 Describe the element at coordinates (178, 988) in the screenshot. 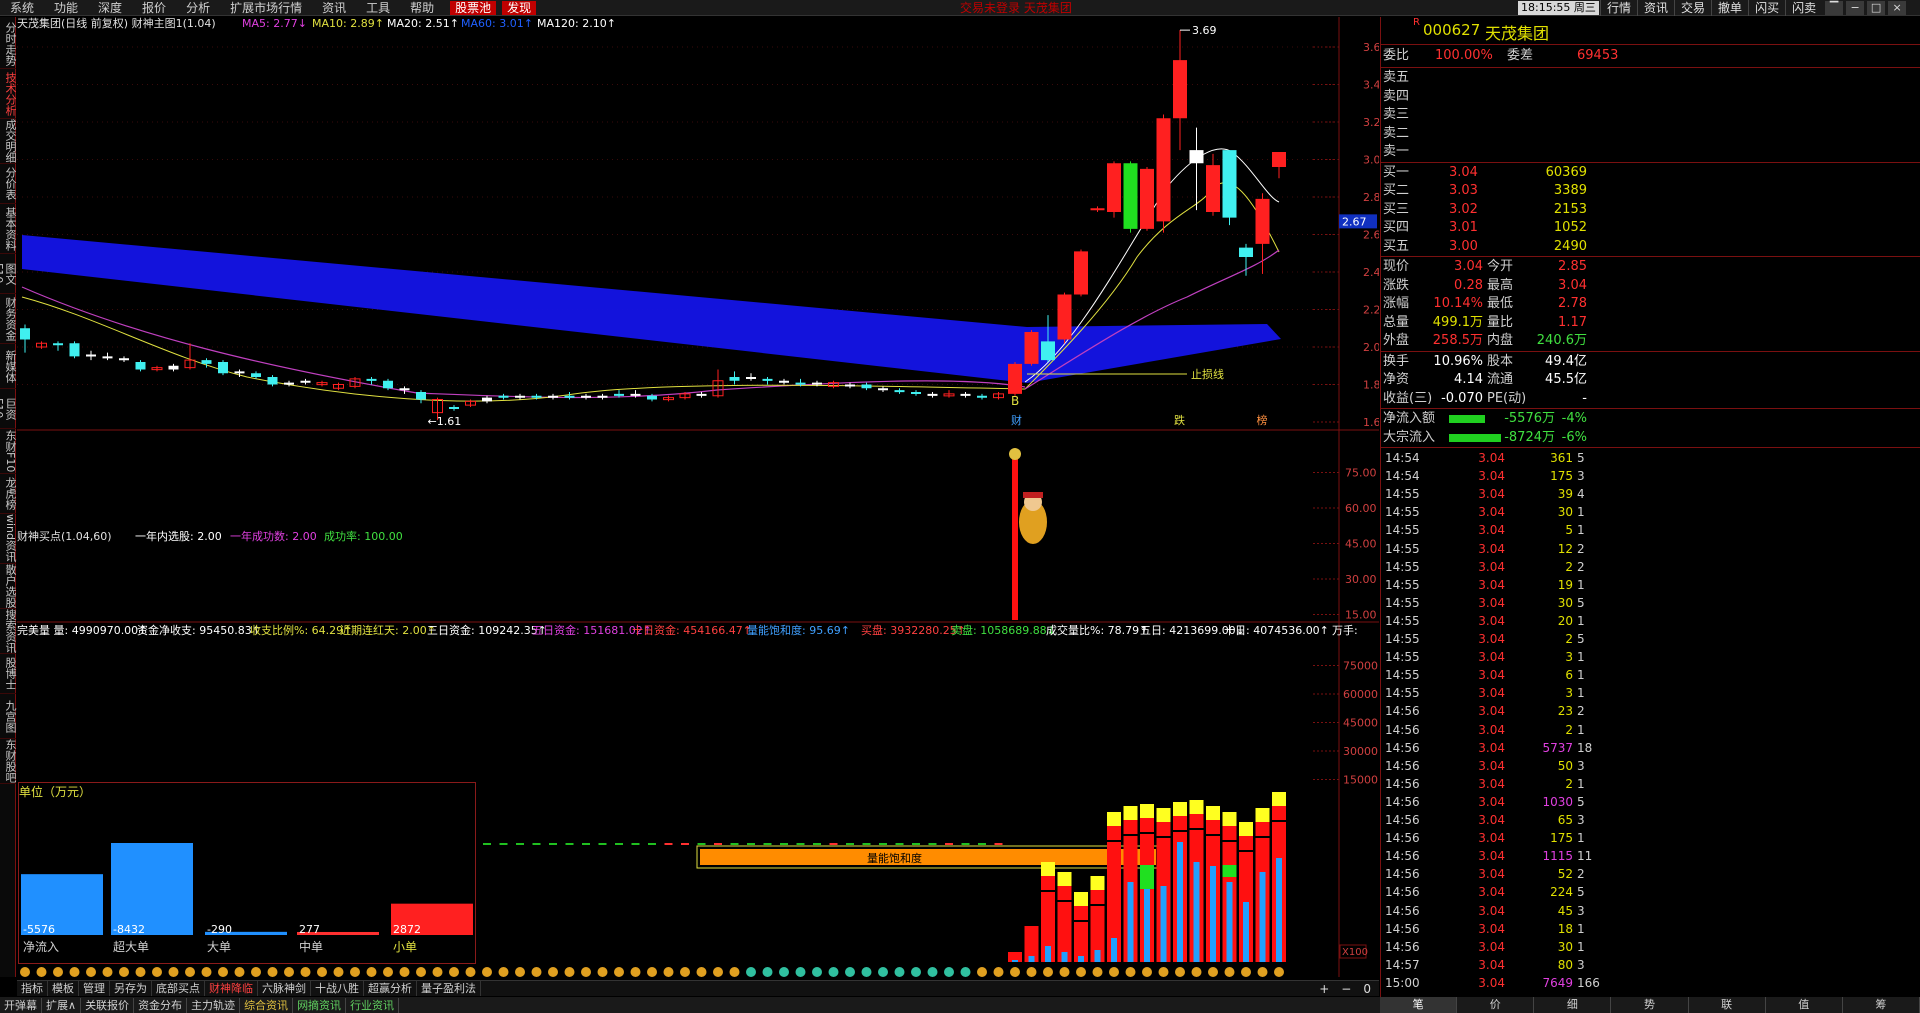

I see `indicator-tab-4: 底部买点` at that location.